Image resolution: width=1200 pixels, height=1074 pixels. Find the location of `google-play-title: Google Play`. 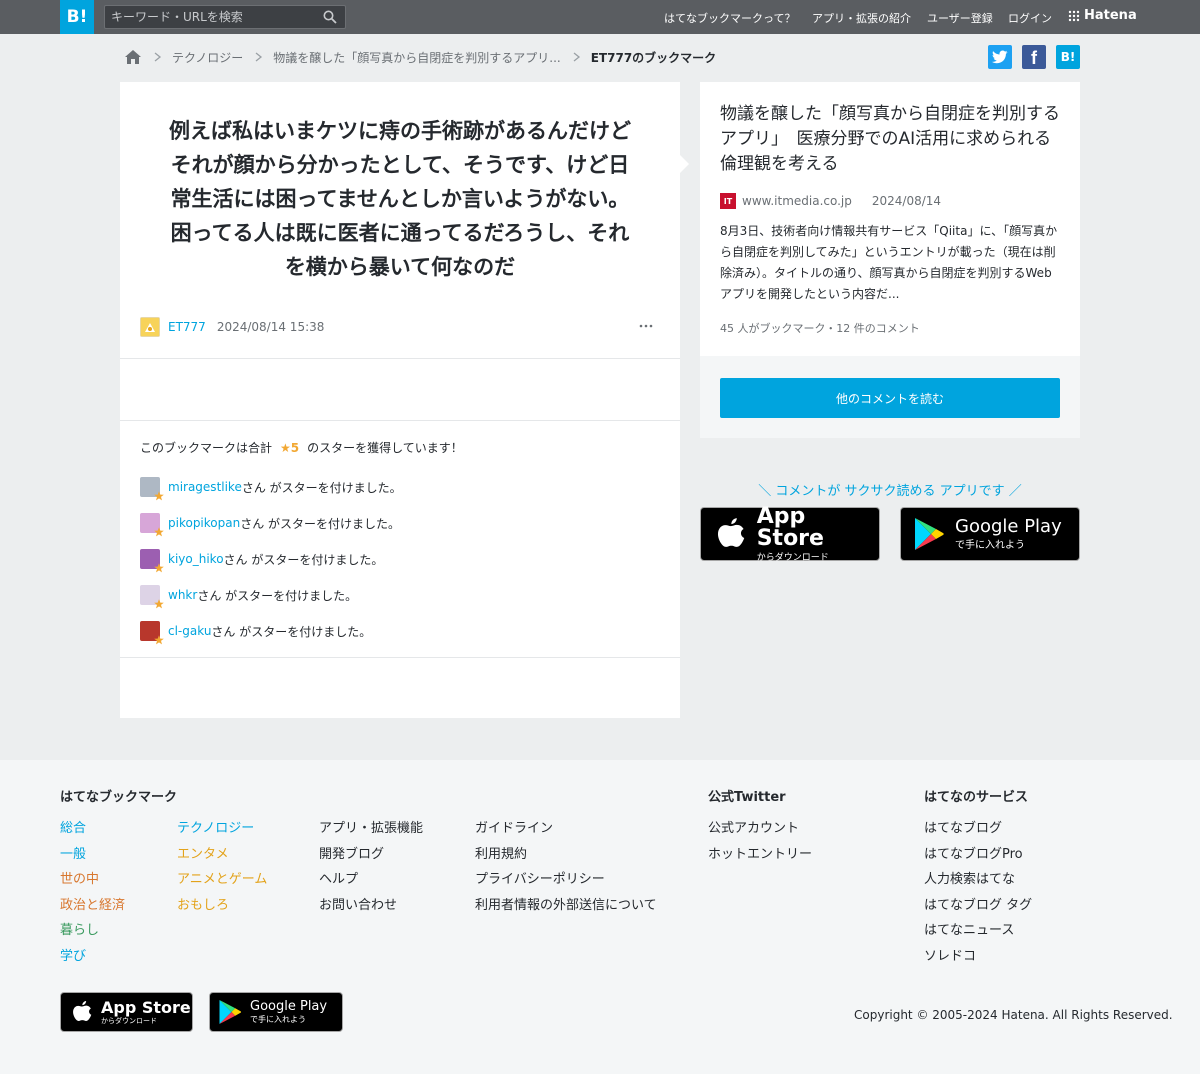

google-play-title: Google Play is located at coordinates (1008, 526).